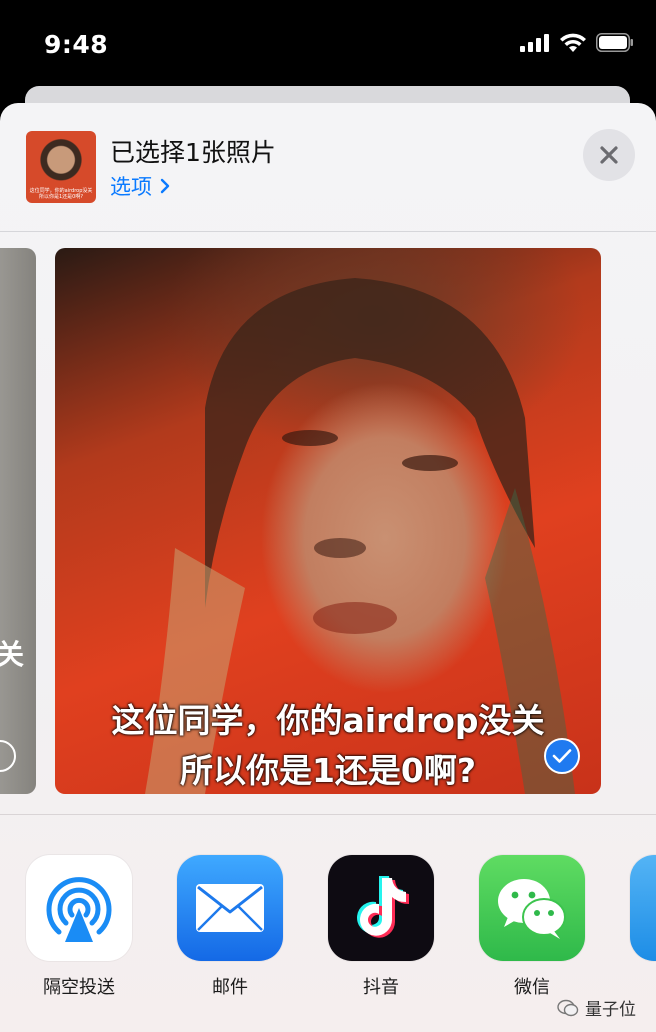  Describe the element at coordinates (193, 152) in the screenshot. I see `share-title: 已选择1张照片` at that location.